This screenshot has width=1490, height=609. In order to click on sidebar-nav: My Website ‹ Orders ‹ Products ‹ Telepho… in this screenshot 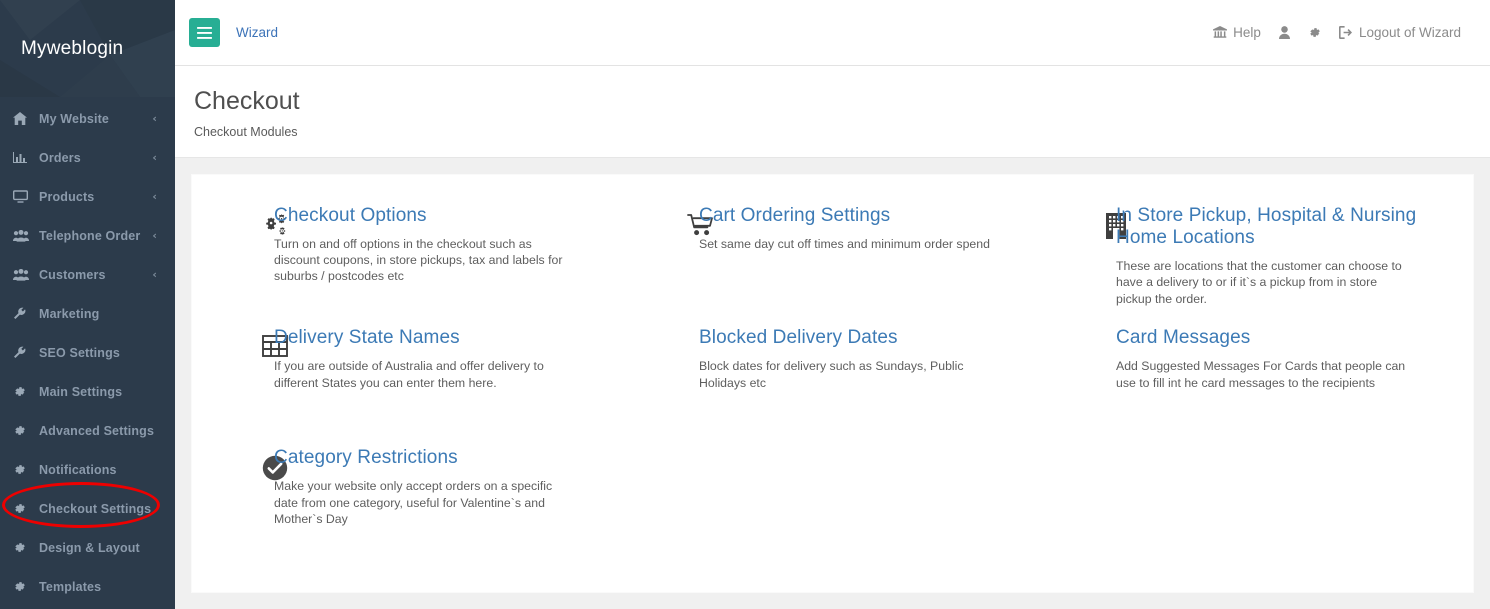, I will do `click(87, 351)`.